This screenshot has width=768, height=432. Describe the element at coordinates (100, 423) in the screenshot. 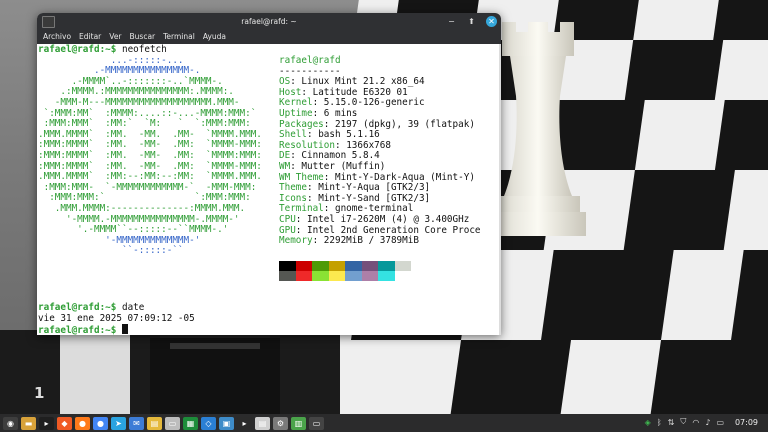

I see `chrome-icon: ●` at that location.